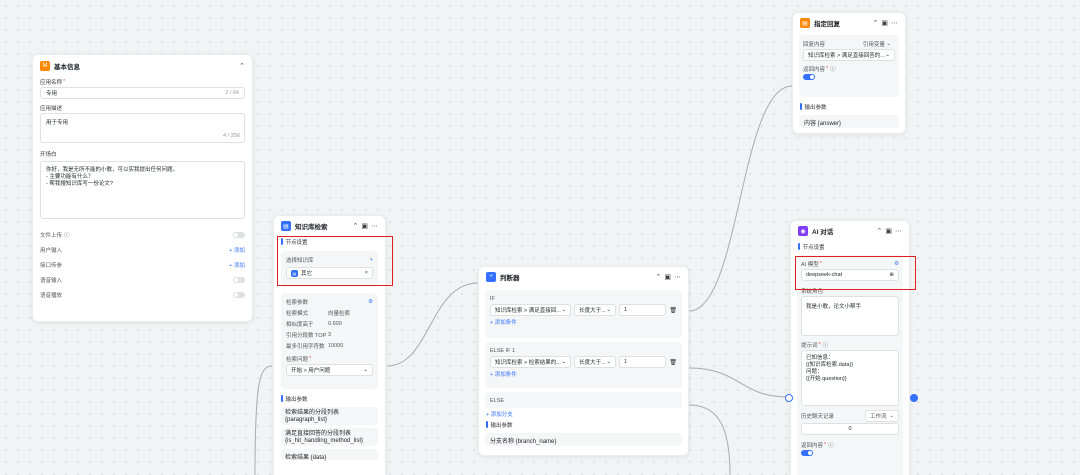  What do you see at coordinates (642, 362) in the screenshot?
I see `elseif-value-input: 1` at bounding box center [642, 362].